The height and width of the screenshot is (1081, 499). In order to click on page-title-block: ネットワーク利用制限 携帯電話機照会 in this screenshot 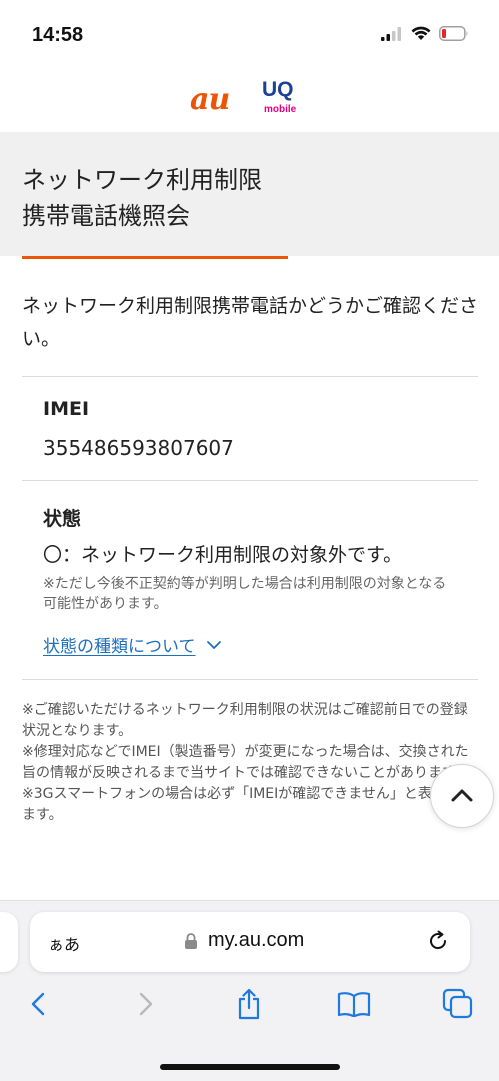, I will do `click(249, 194)`.